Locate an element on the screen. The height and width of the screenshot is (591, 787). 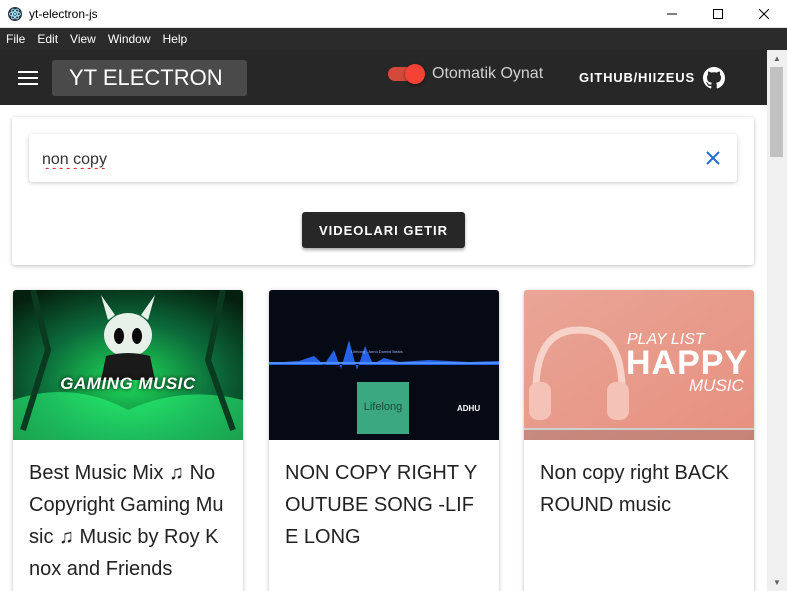
thumbnail-text: Lifelong is located at coordinates (383, 407).